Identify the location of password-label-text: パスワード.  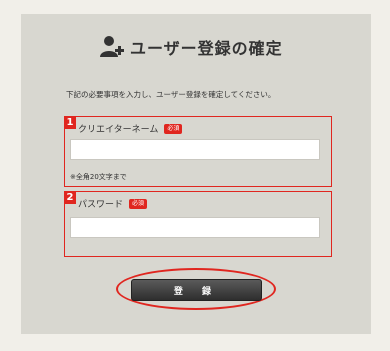
(101, 205).